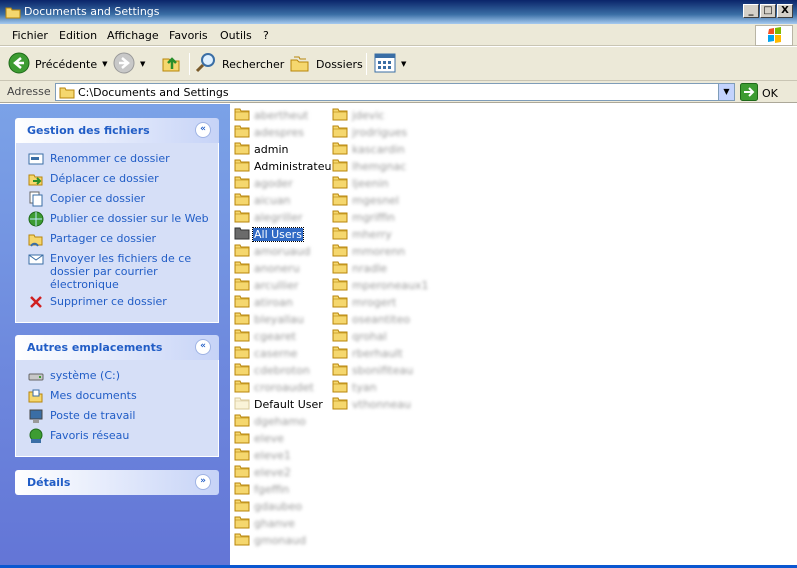 This screenshot has height=568, width=797. Describe the element at coordinates (380, 302) in the screenshot. I see `folder-item: mrogert` at that location.